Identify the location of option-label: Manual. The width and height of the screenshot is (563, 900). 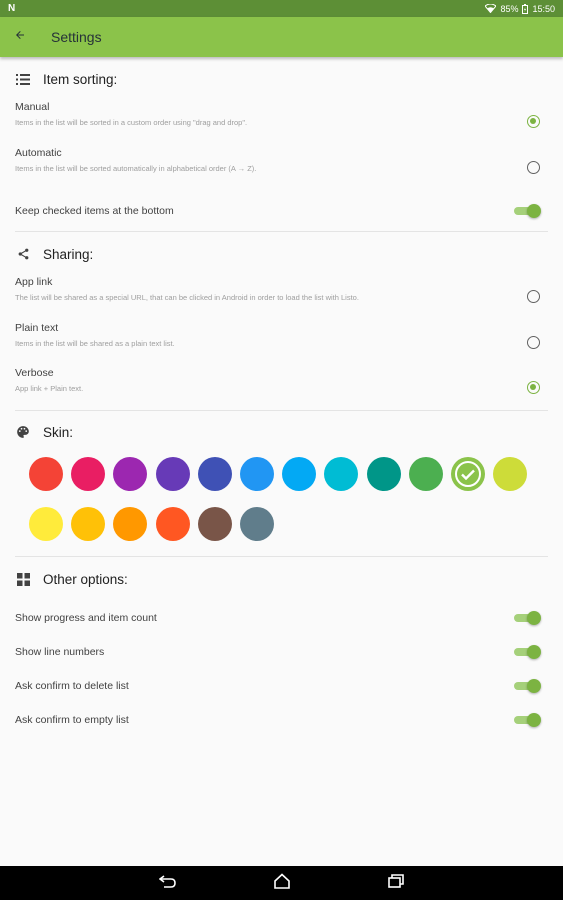
(32, 107).